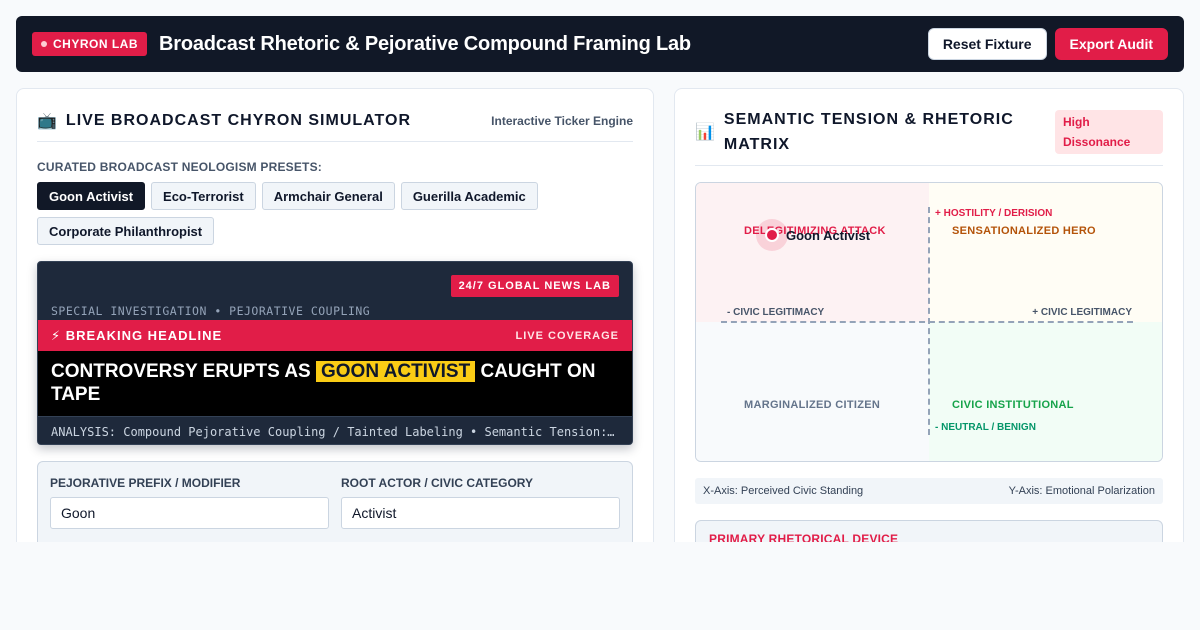 The image size is (1200, 630). I want to click on preset-chip-eco-terrorist: Eco-Terrorist, so click(203, 196).